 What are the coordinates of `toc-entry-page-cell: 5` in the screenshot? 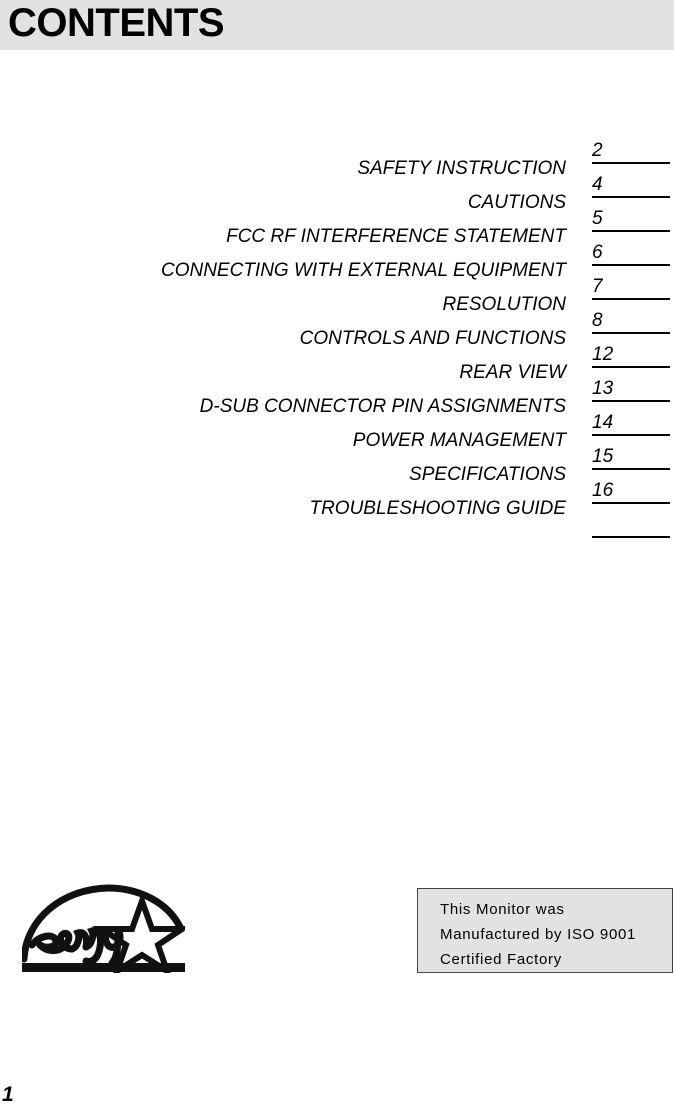 It's located at (620, 225).